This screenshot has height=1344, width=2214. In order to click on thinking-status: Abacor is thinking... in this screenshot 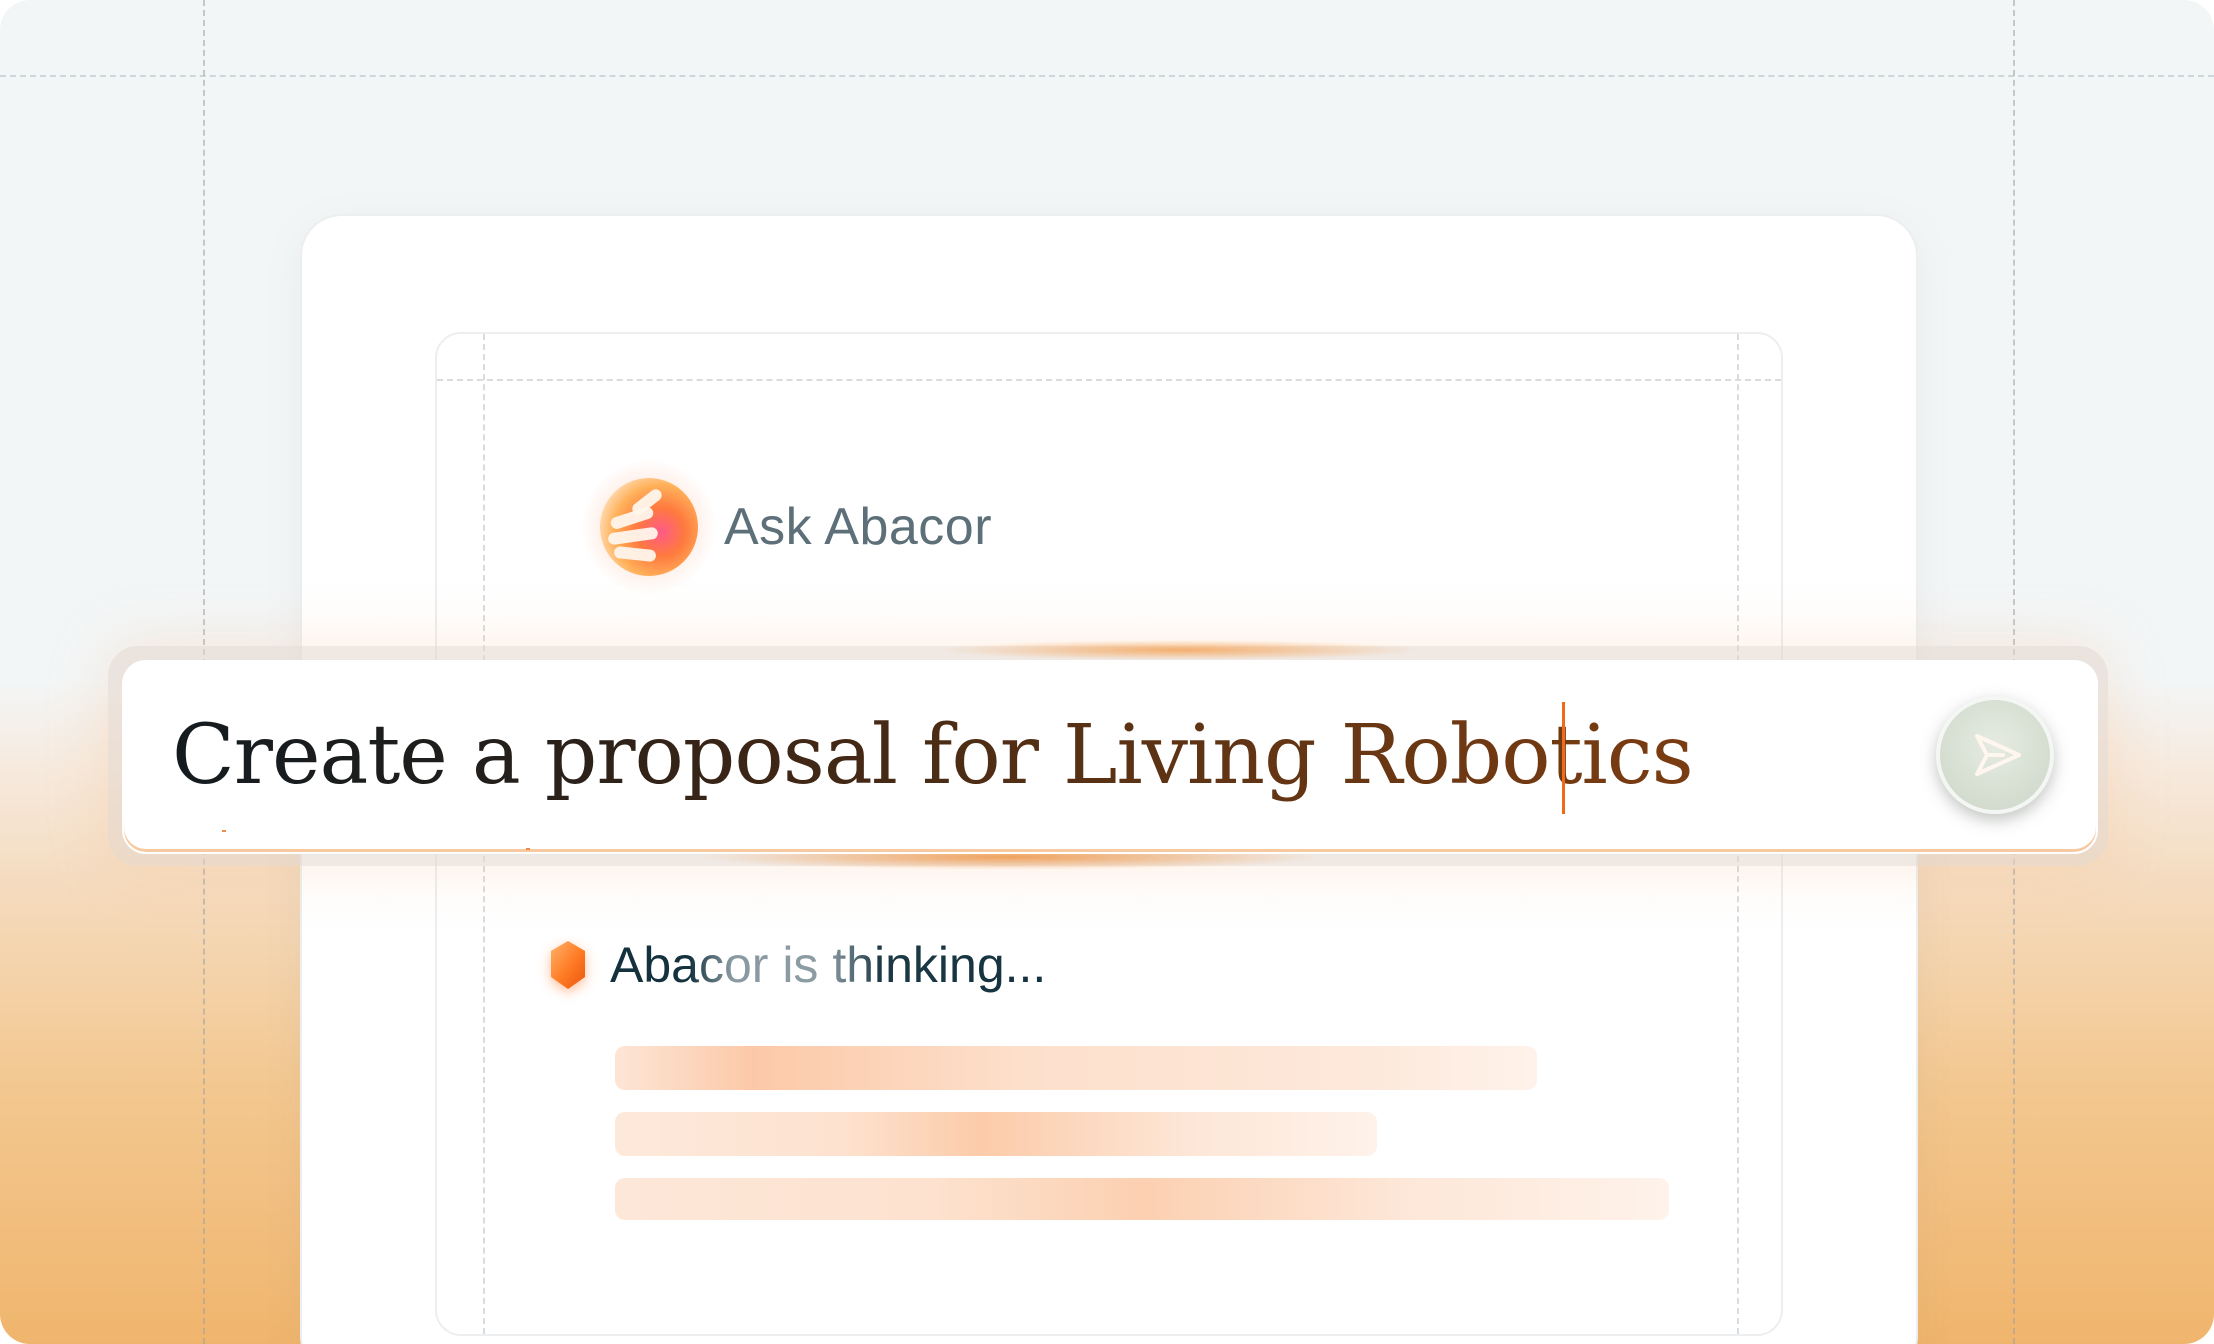, I will do `click(797, 965)`.